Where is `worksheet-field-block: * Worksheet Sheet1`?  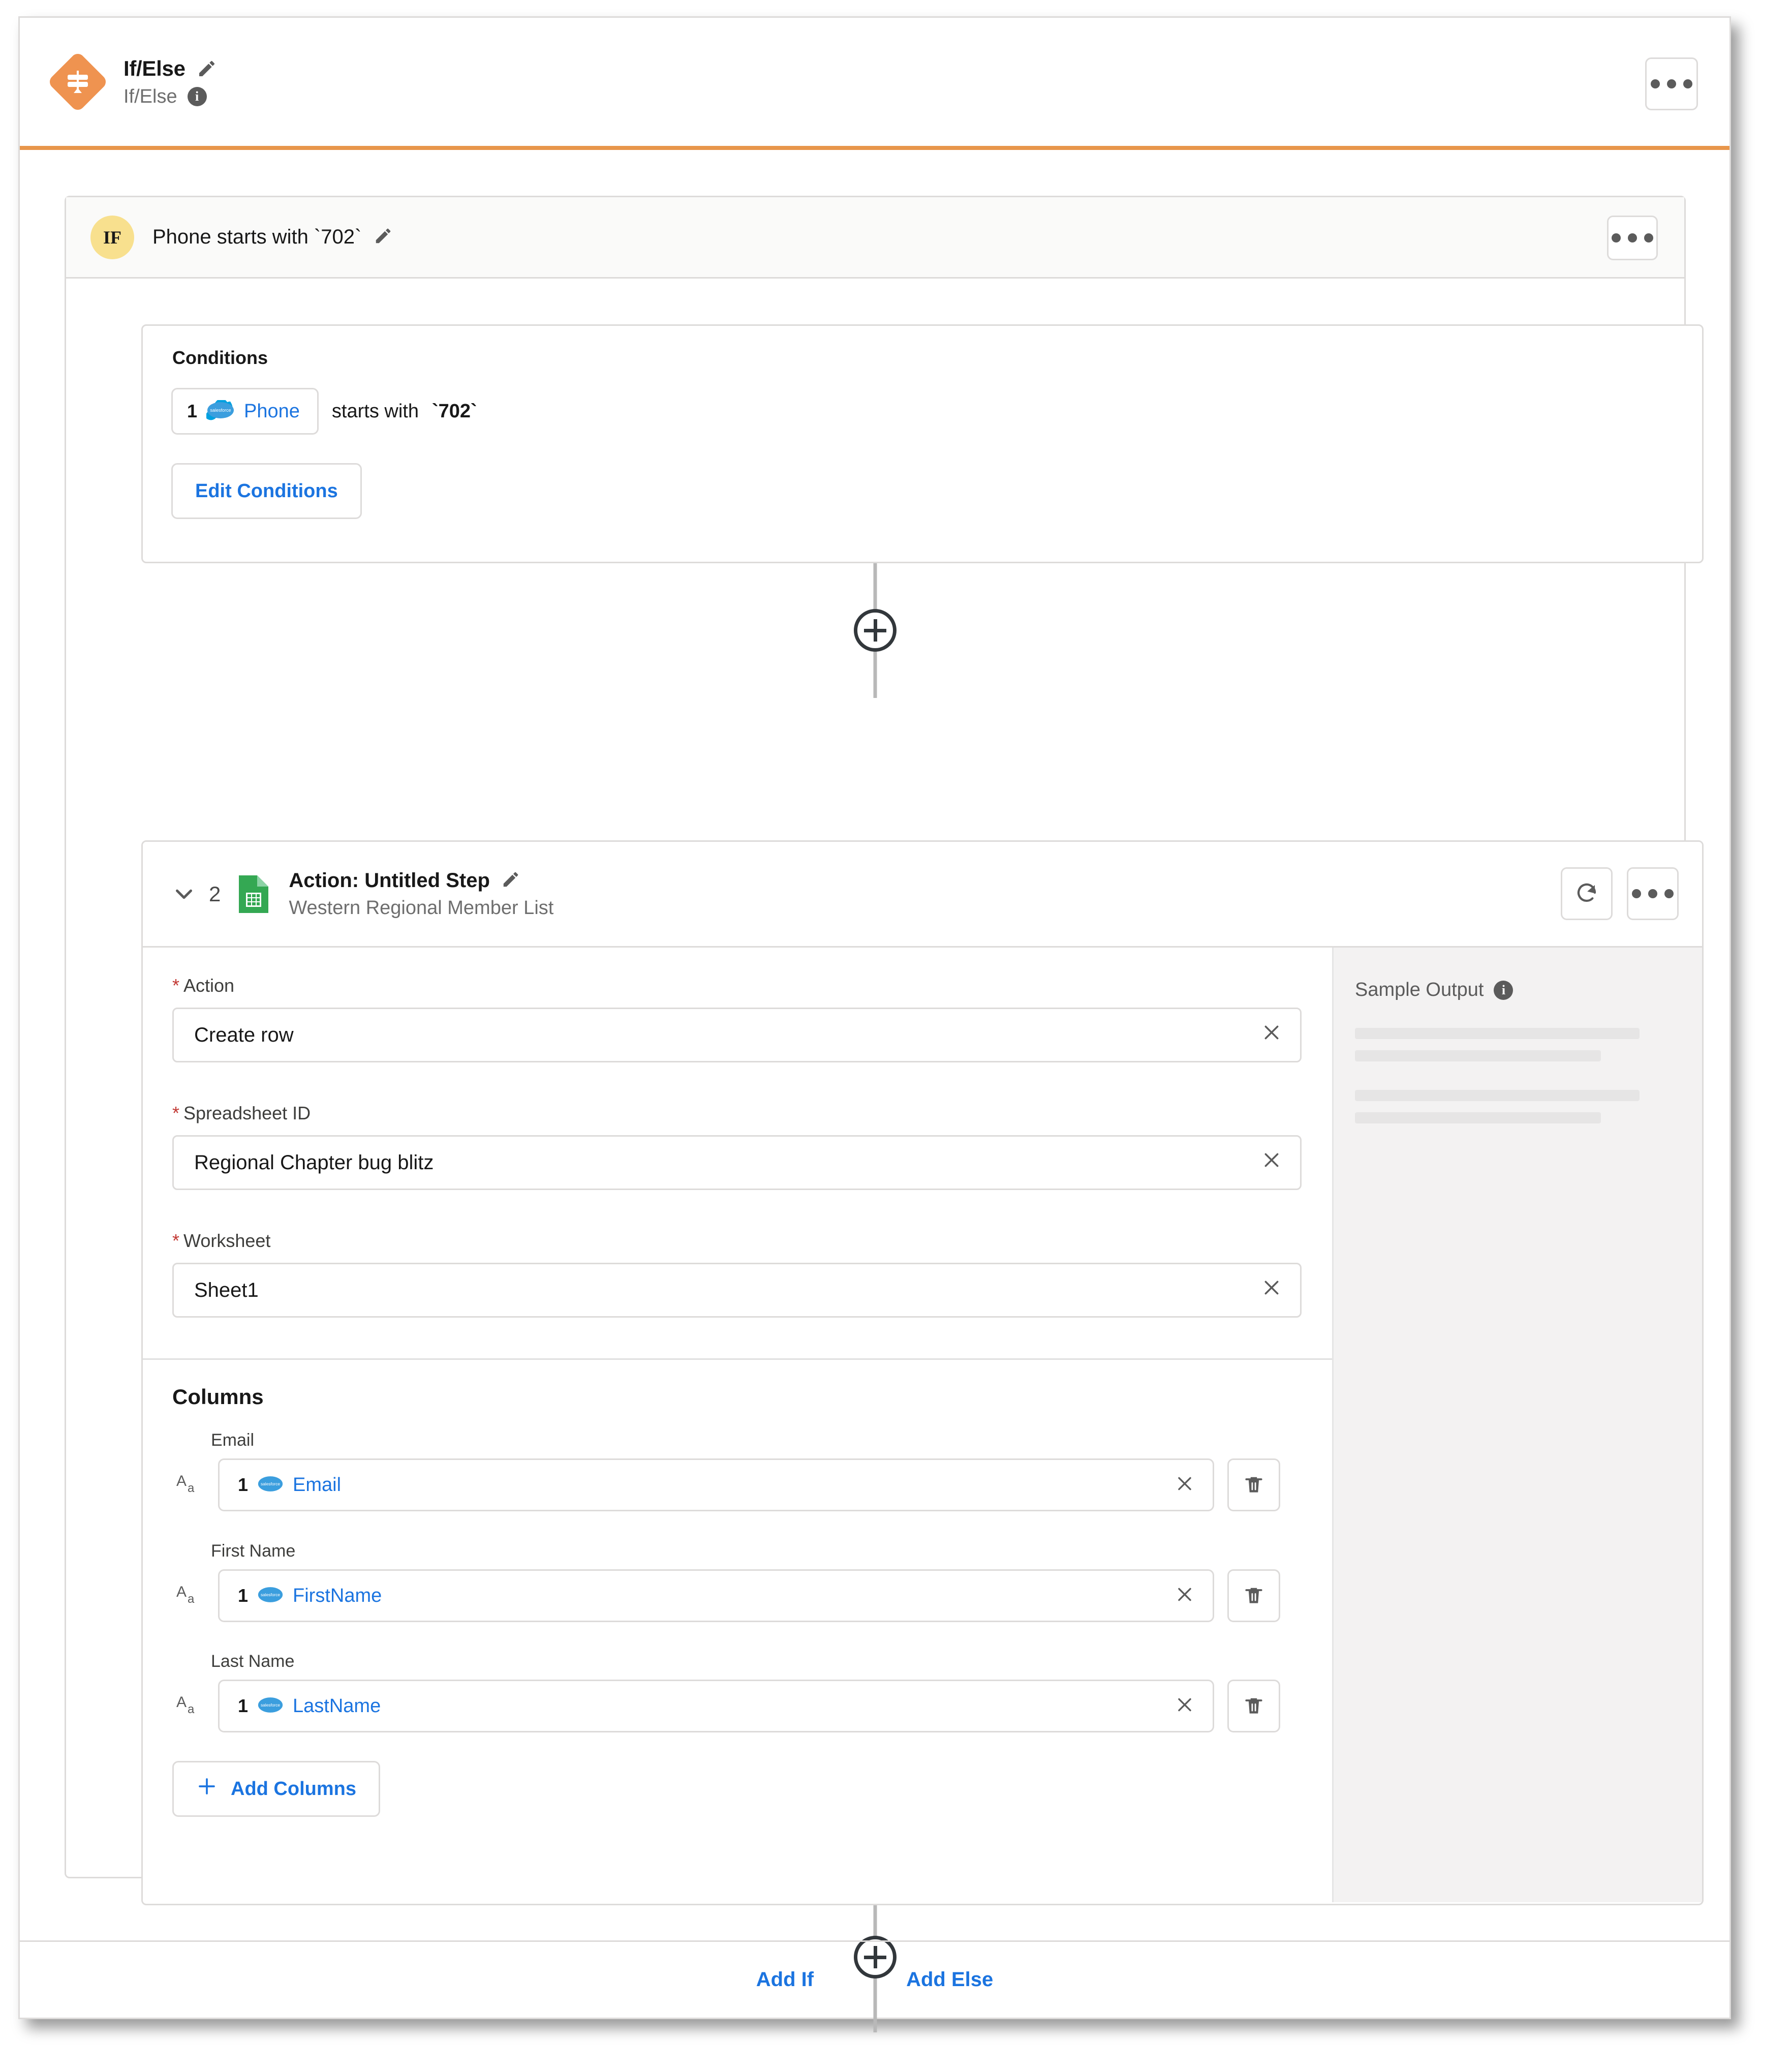 worksheet-field-block: * Worksheet Sheet1 is located at coordinates (737, 1274).